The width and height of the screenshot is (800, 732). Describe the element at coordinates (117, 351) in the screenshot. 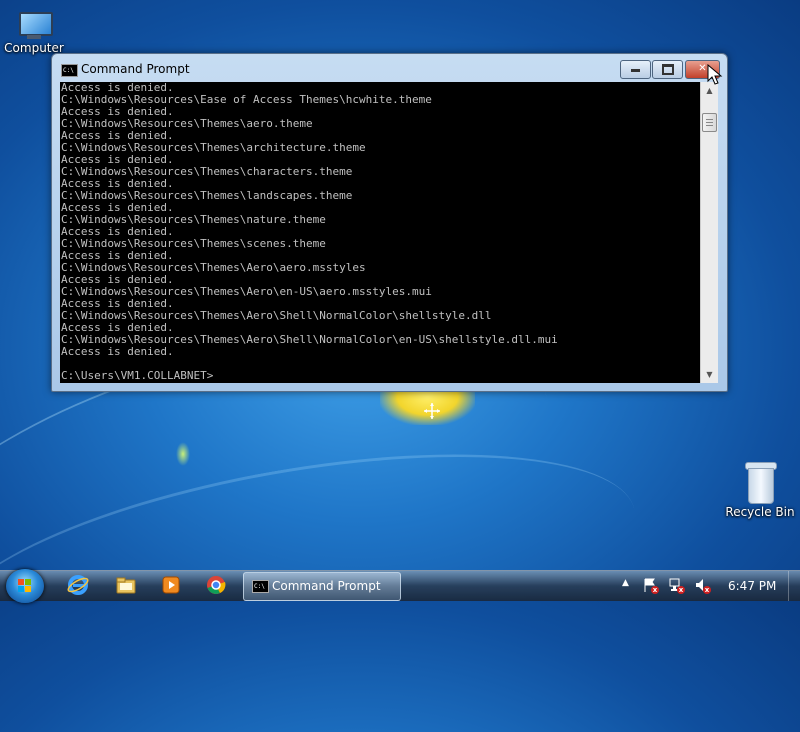

I see `console-line: Access is denied.` at that location.